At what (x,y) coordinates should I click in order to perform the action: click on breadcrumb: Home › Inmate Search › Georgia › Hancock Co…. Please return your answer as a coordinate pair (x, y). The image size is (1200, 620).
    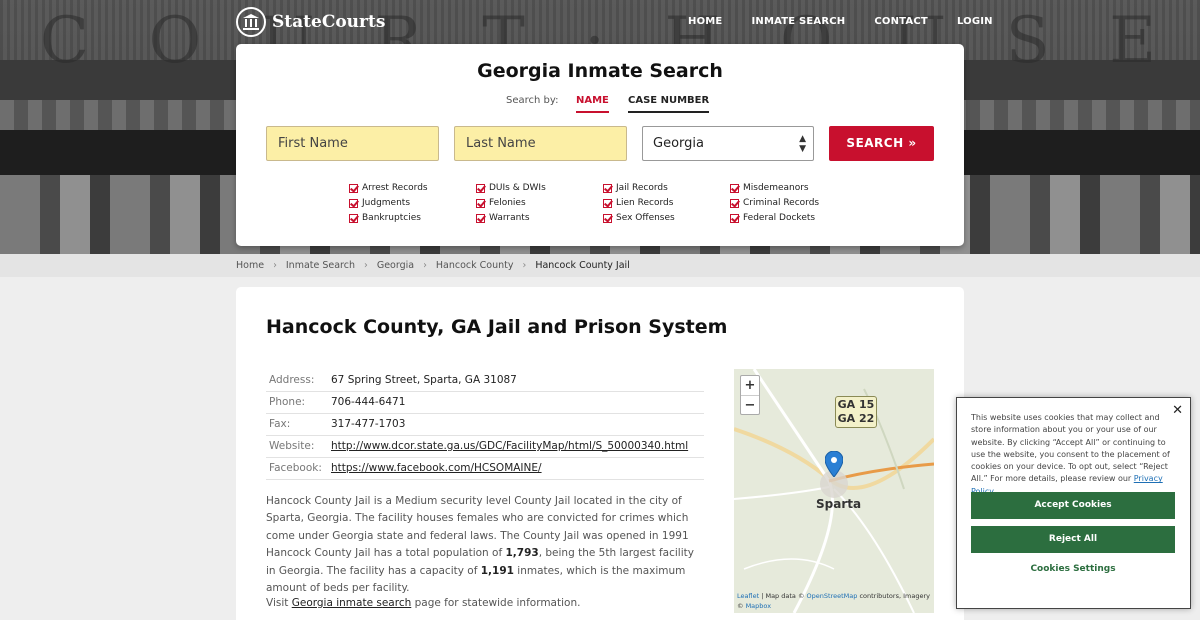
    Looking at the image, I should click on (600, 265).